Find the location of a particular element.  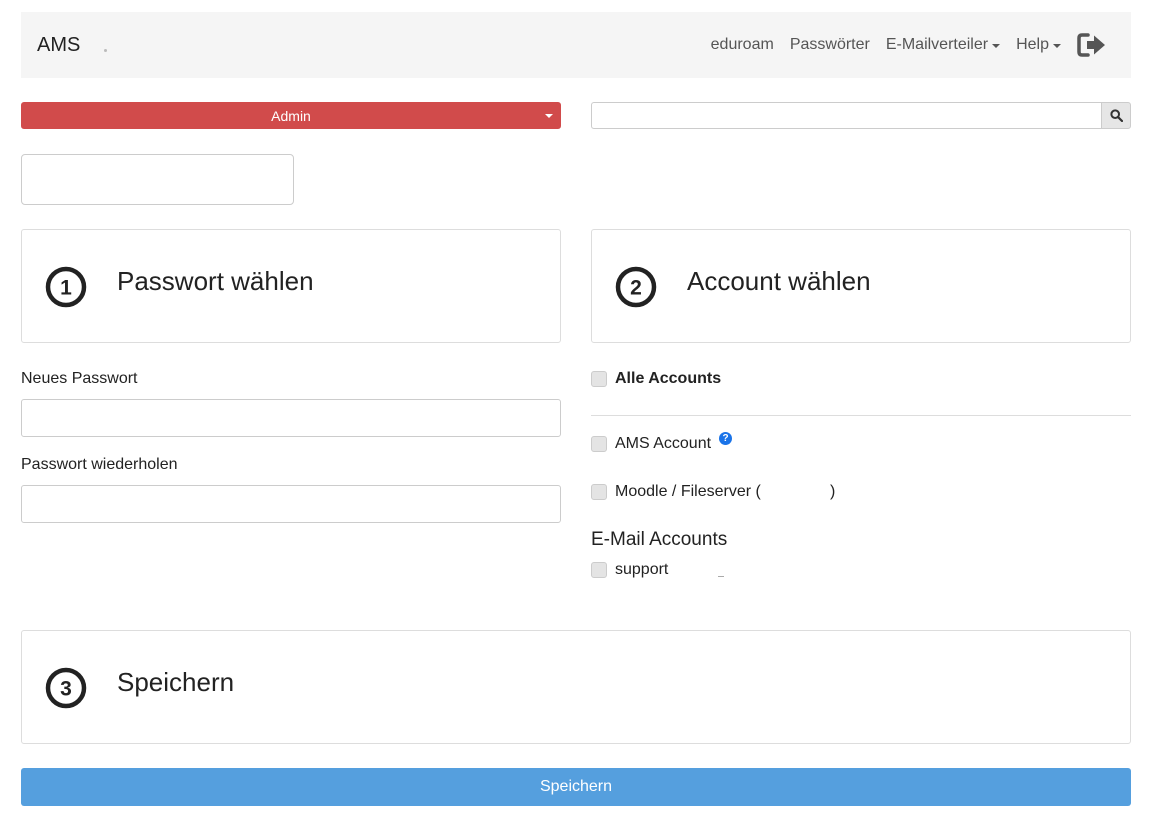

step-one-icon: 1 is located at coordinates (66, 287).